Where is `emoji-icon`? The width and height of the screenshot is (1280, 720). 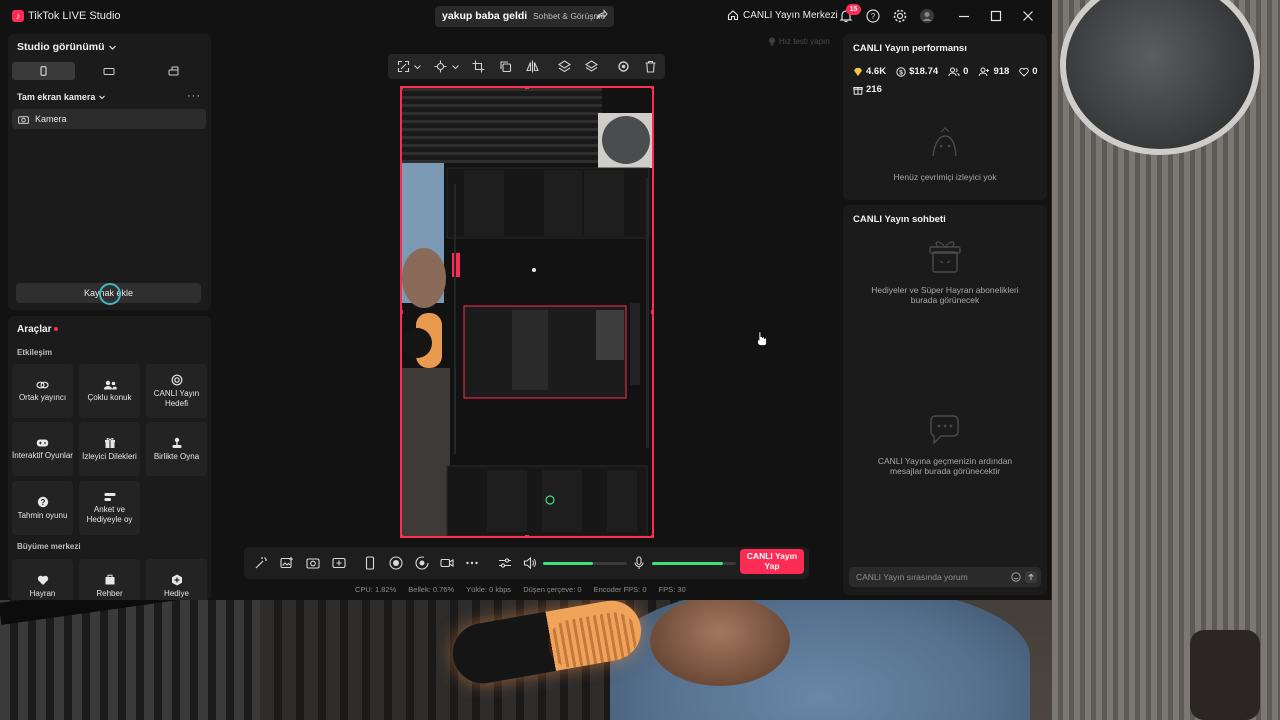 emoji-icon is located at coordinates (1016, 577).